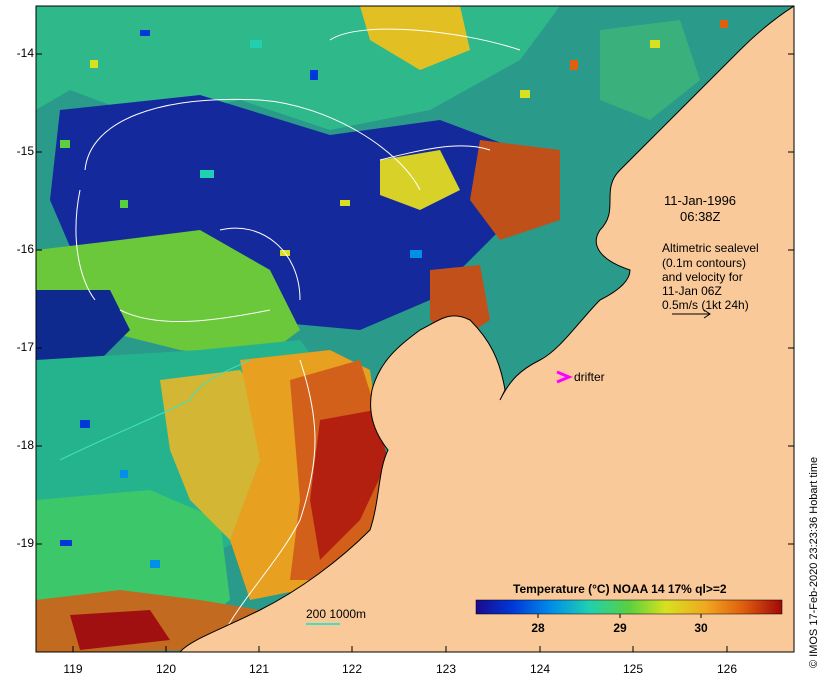 Image resolution: width=820 pixels, height=680 pixels. I want to click on lat-tick-label: -18, so click(25, 445).